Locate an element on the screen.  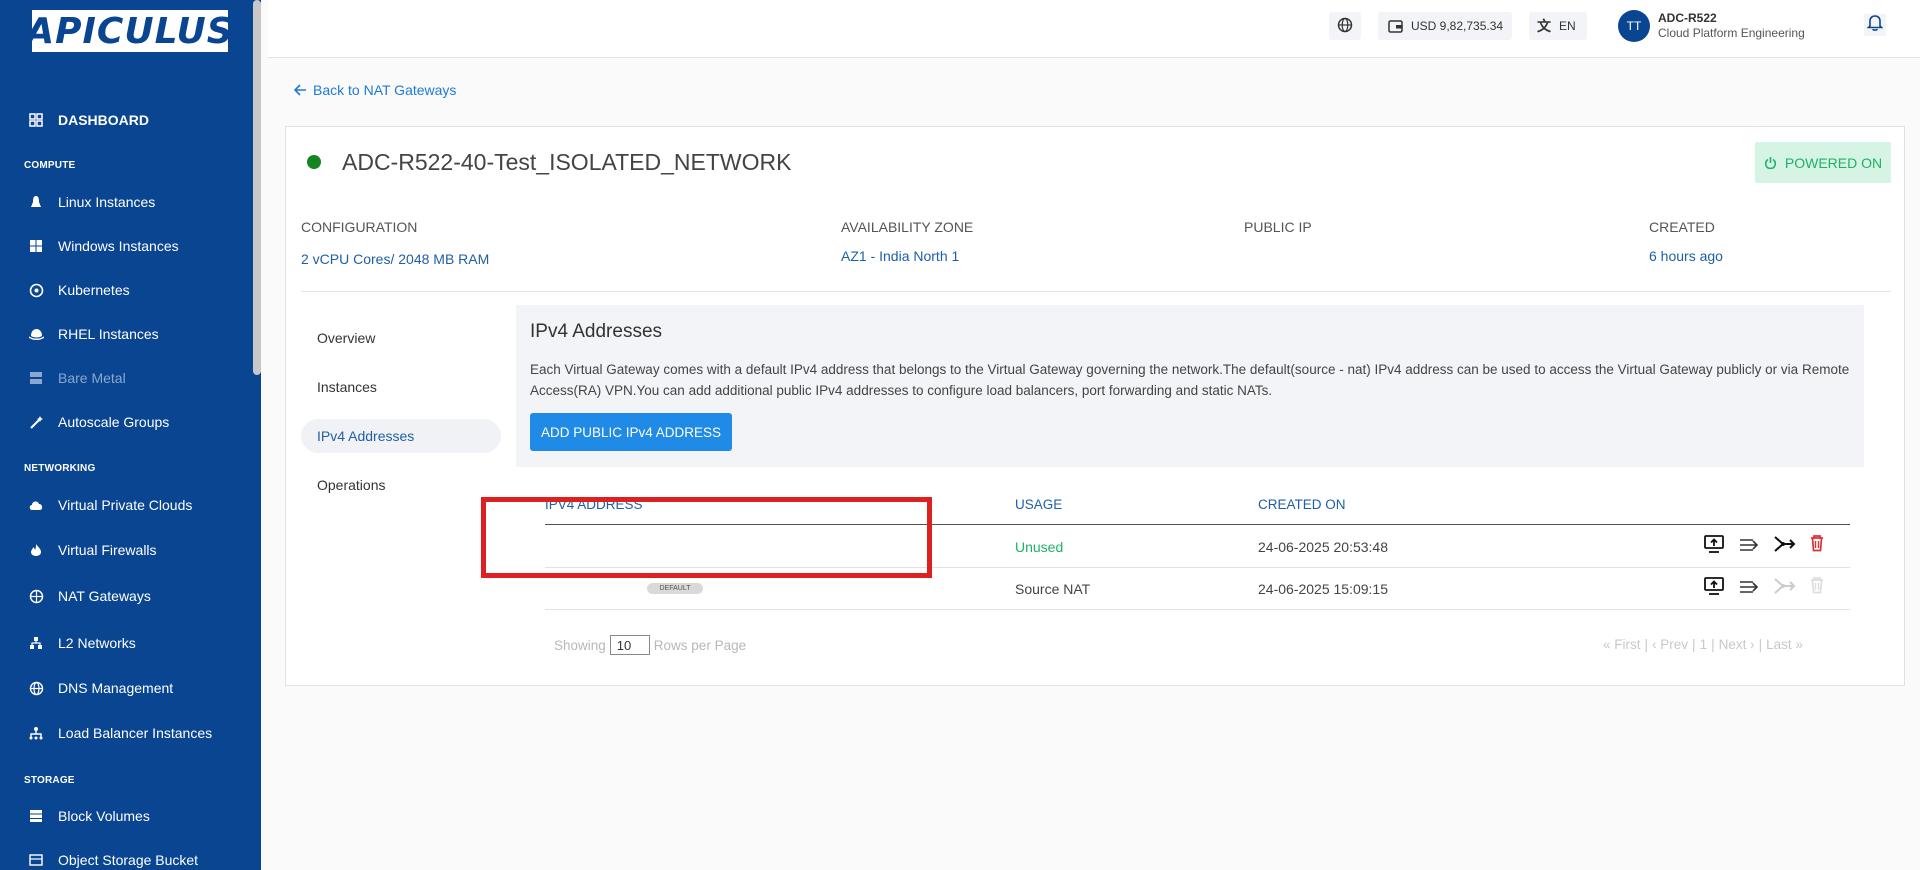
windows-icon is located at coordinates (36, 246).